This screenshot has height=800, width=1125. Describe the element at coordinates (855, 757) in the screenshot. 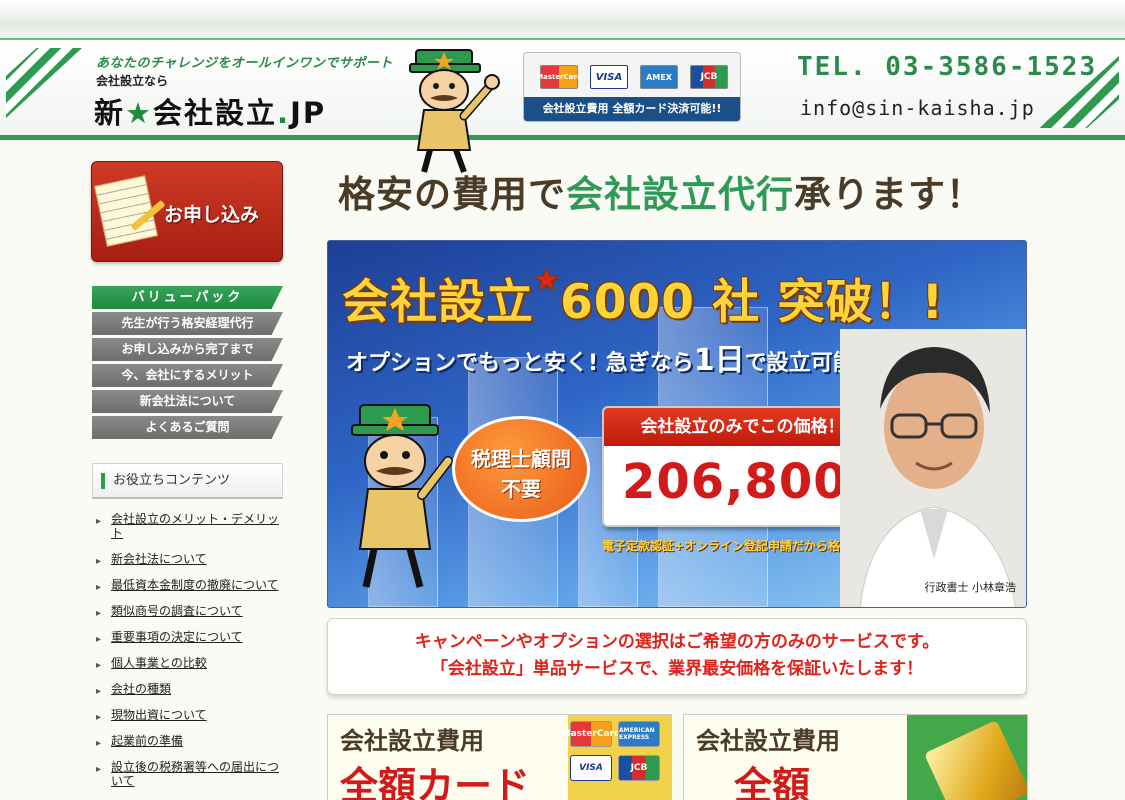

I see `promo-full-amount: 会社設立費用 全額` at that location.